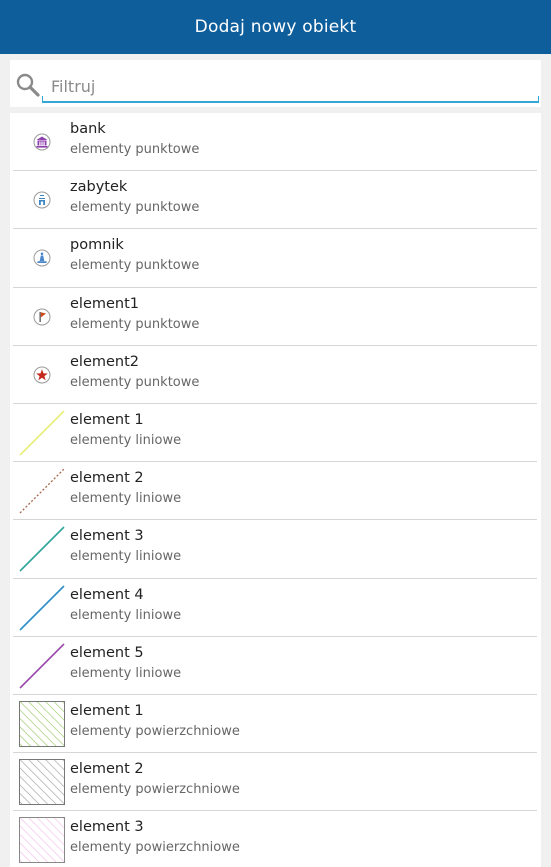 This screenshot has width=551, height=867. Describe the element at coordinates (42, 200) in the screenshot. I see `monument-marker-icon` at that location.